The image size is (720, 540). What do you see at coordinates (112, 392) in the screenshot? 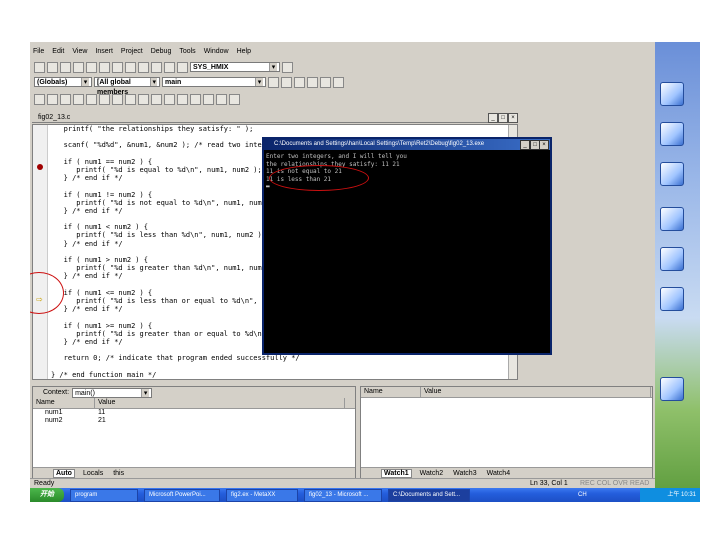
I see `context-combo: main() ▾` at bounding box center [112, 392].